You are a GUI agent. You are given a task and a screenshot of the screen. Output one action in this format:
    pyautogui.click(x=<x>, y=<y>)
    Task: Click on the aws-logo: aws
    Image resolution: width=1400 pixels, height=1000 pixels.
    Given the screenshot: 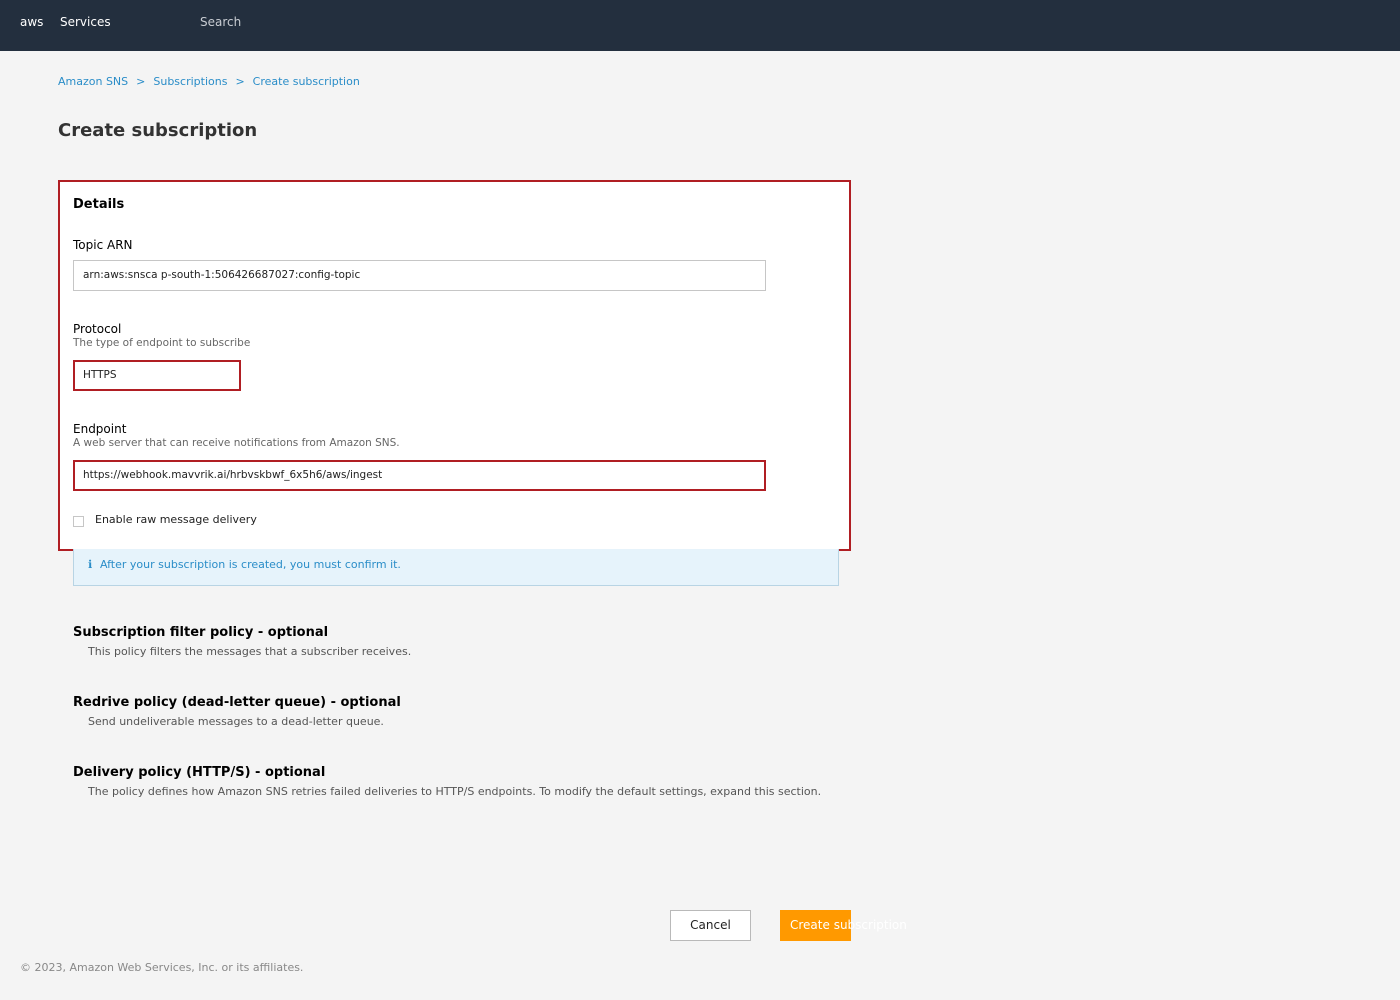 What is the action you would take?
    pyautogui.click(x=31, y=22)
    